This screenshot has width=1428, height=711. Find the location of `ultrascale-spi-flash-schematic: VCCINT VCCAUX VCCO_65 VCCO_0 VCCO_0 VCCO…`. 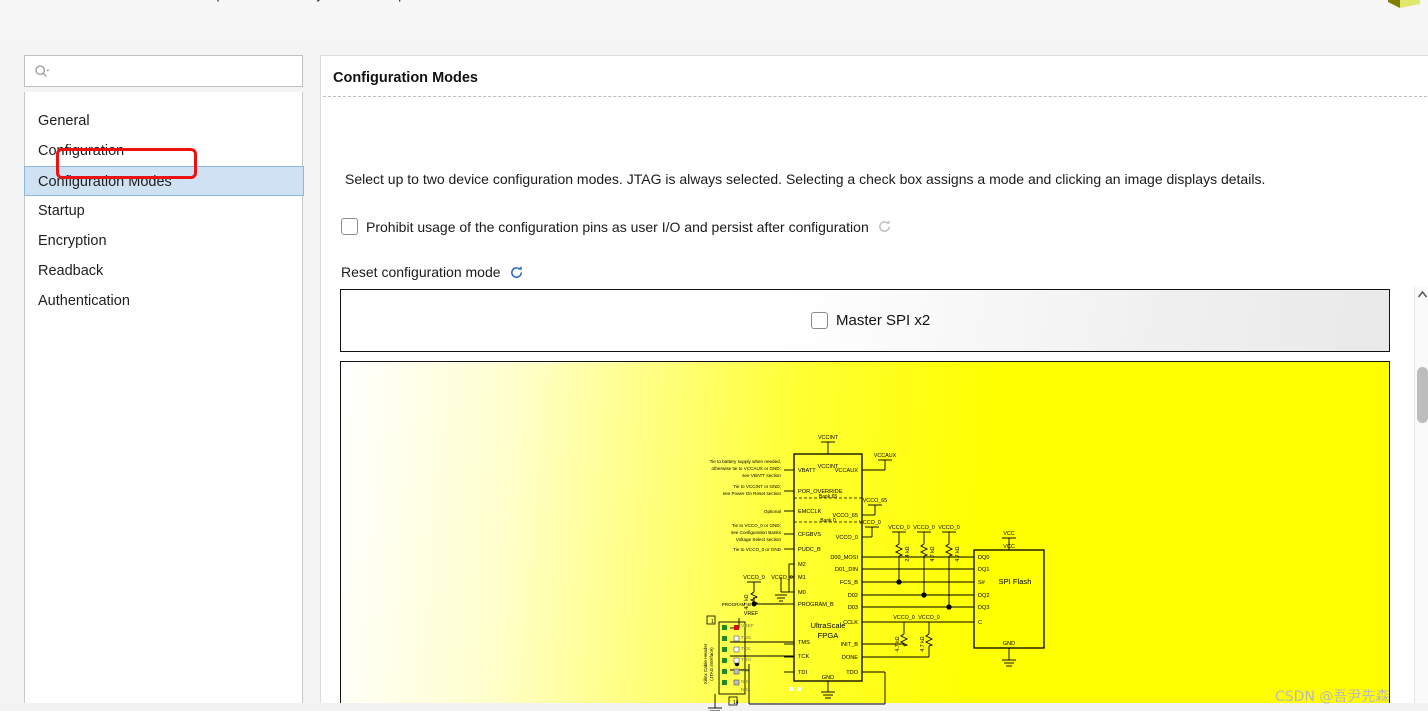

ultrascale-spi-flash-schematic: VCCINT VCCAUX VCCO_65 VCCO_0 VCCO_0 VCCO… is located at coordinates (869, 571).